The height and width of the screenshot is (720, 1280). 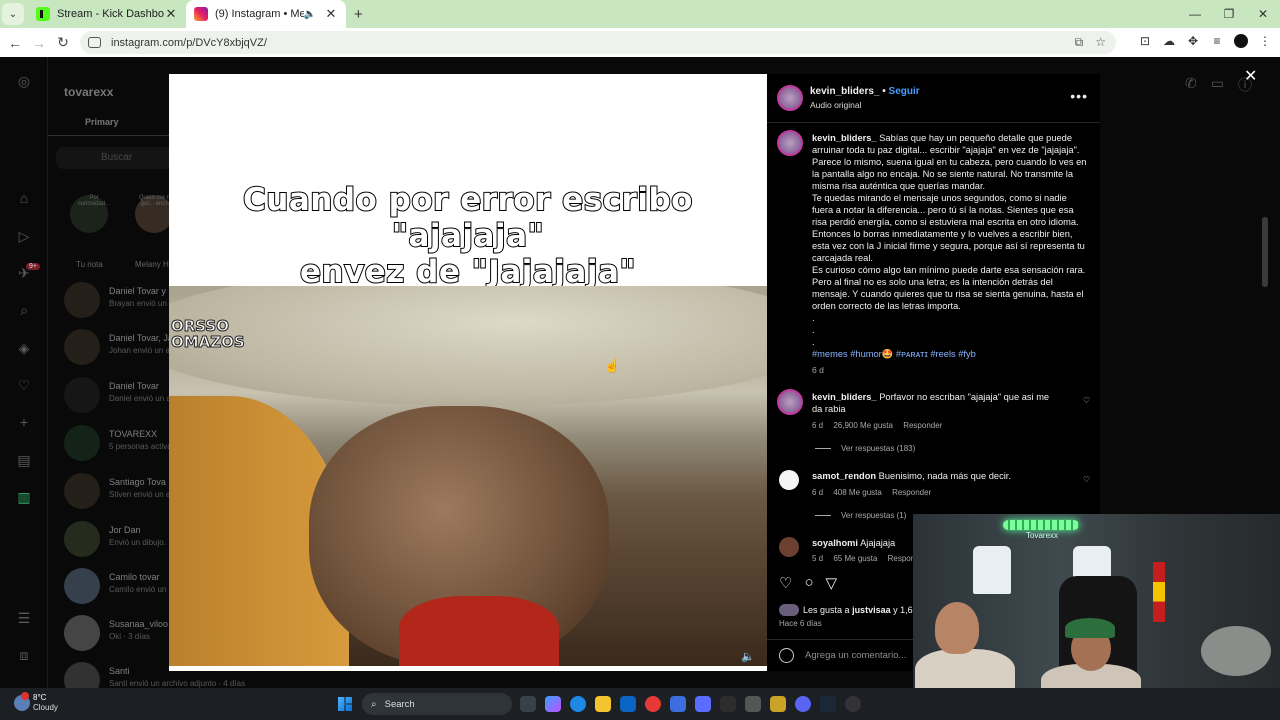 I want to click on install-app-icon: ⧉, so click(x=1079, y=42).